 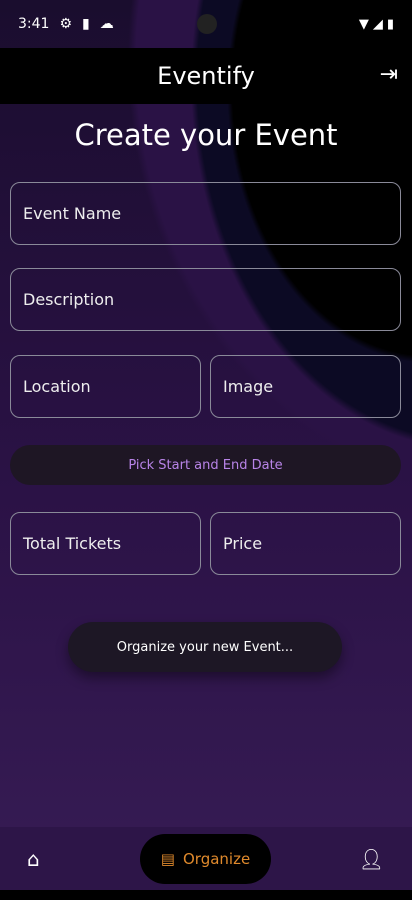 I want to click on nav-organize: ▤ Organize, so click(x=205, y=859).